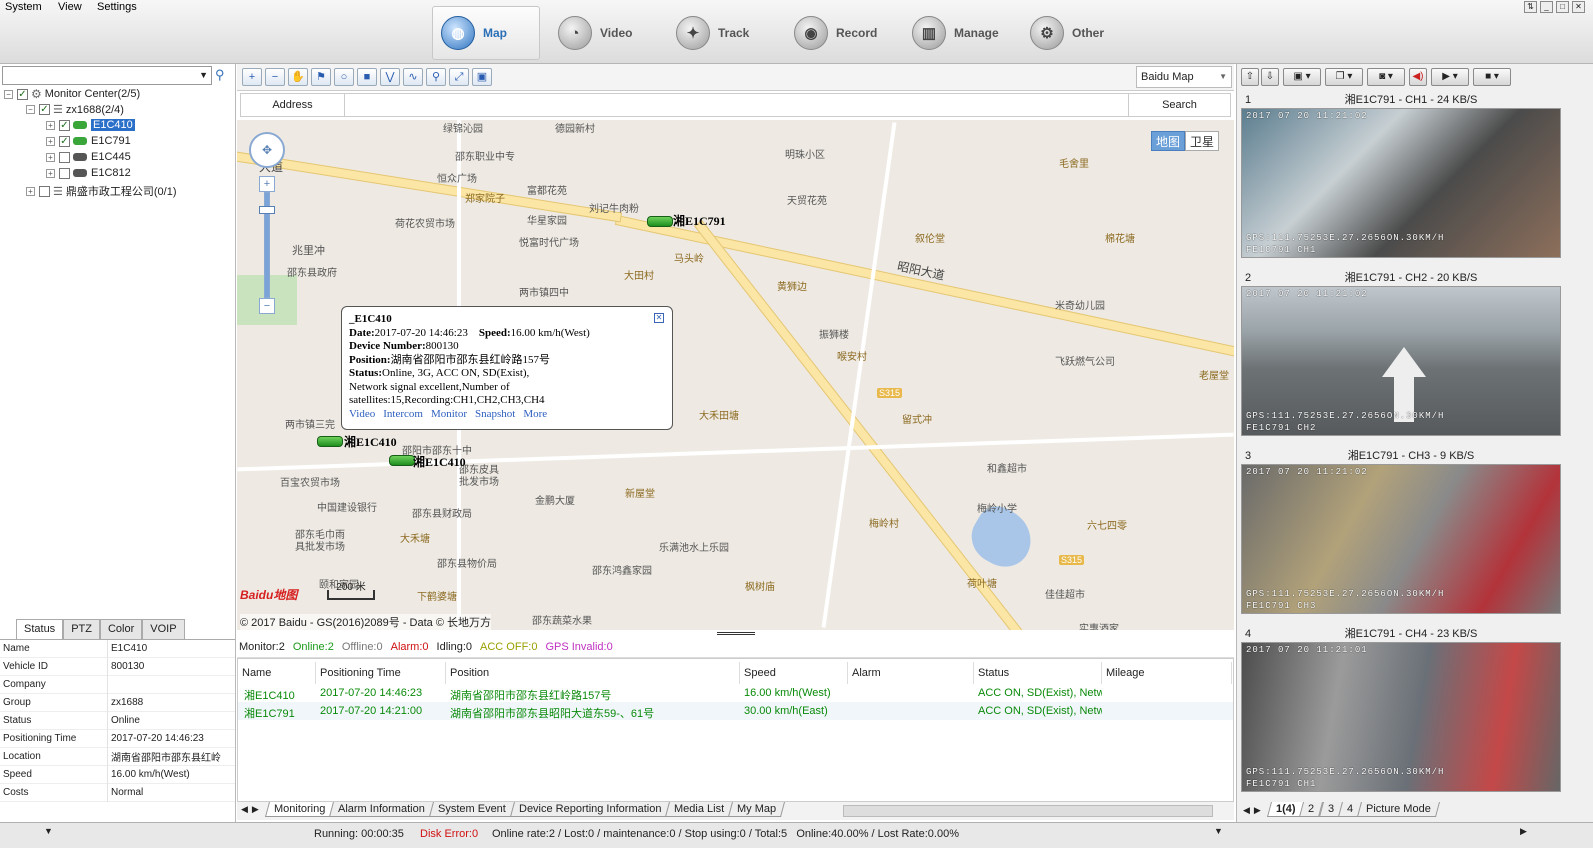  Describe the element at coordinates (1179, 105) in the screenshot. I see `search-button: Search` at that location.